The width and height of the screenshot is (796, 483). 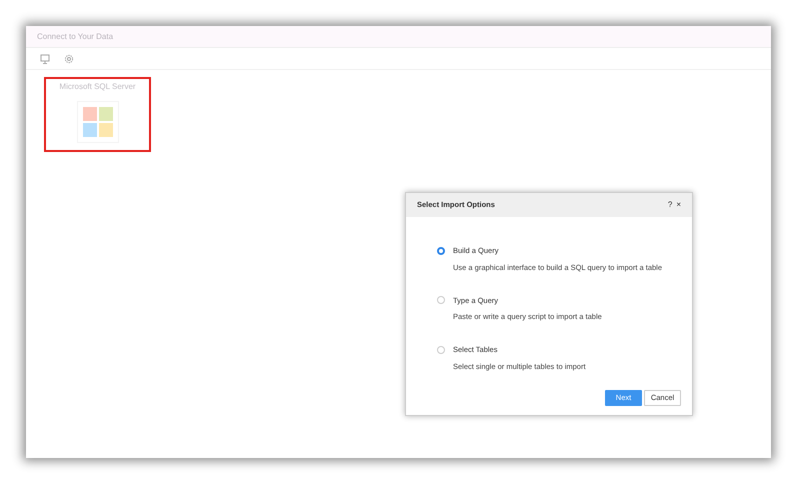 What do you see at coordinates (75, 36) in the screenshot?
I see `window-title: Connect to Your Data` at bounding box center [75, 36].